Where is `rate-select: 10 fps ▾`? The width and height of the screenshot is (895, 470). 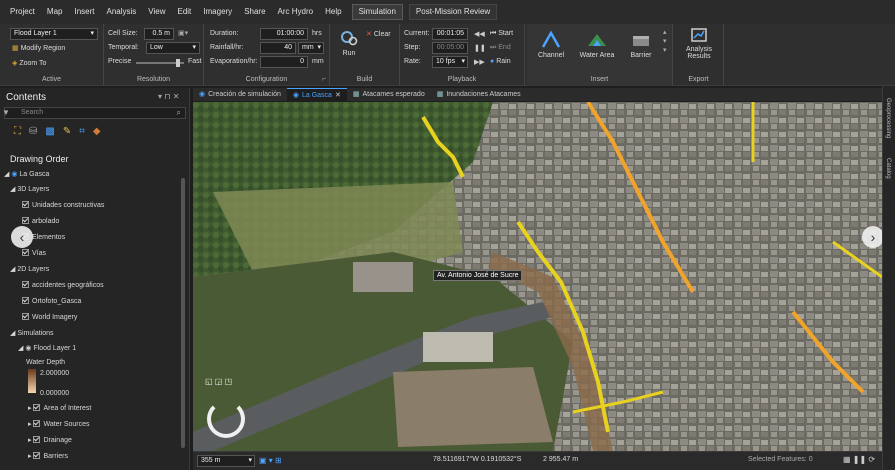
rate-select: 10 fps ▾ is located at coordinates (450, 62).